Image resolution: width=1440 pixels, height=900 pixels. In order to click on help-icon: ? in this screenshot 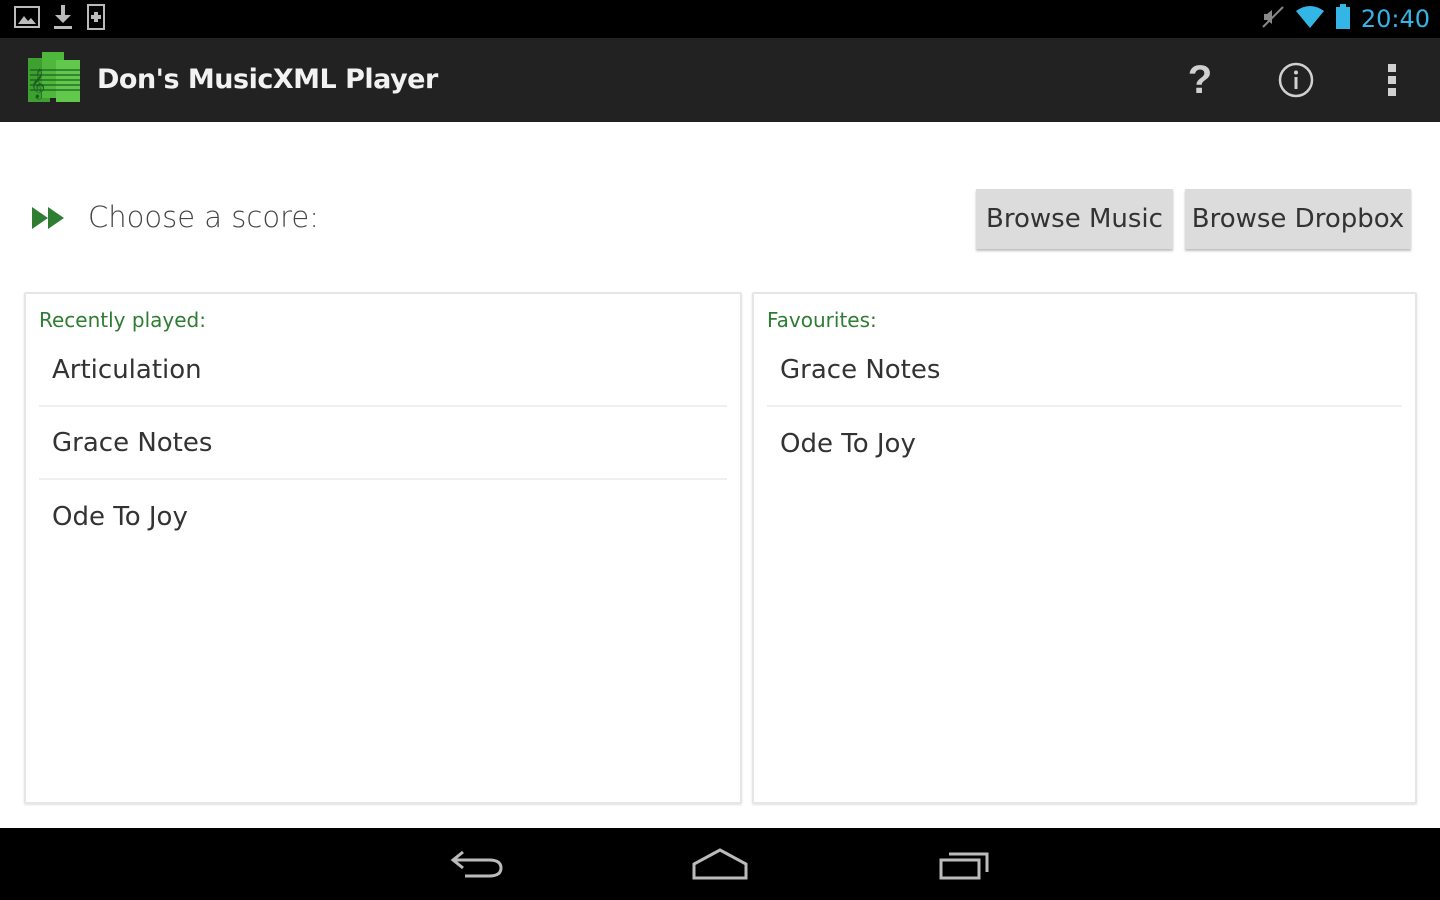, I will do `click(1200, 79)`.